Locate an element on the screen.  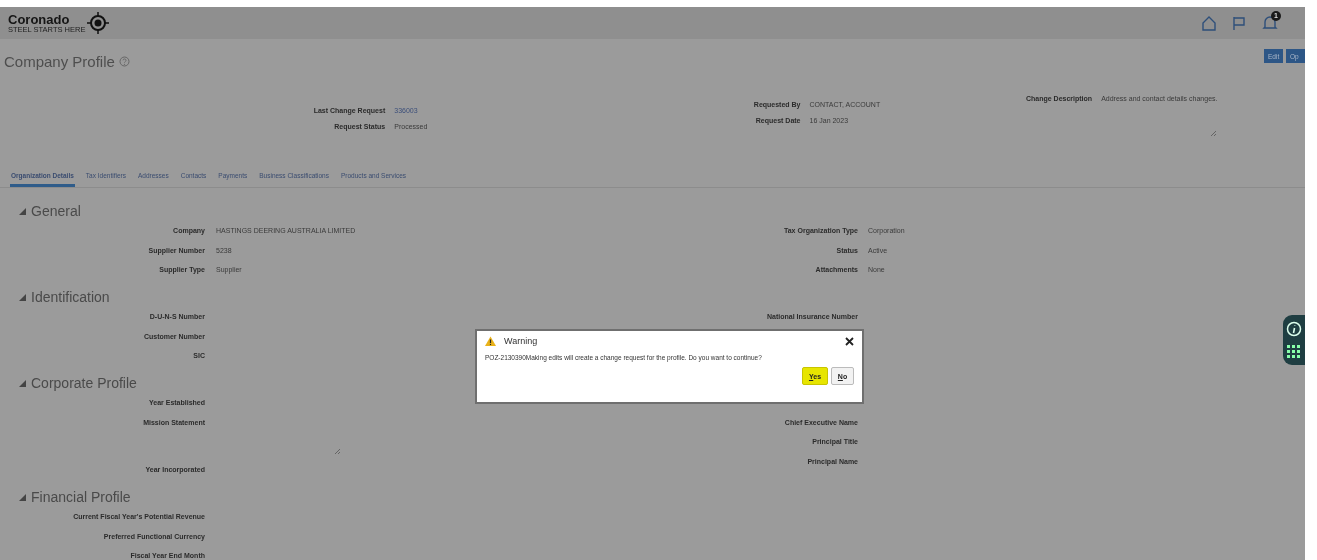
flag-icon is located at coordinates (1239, 23).